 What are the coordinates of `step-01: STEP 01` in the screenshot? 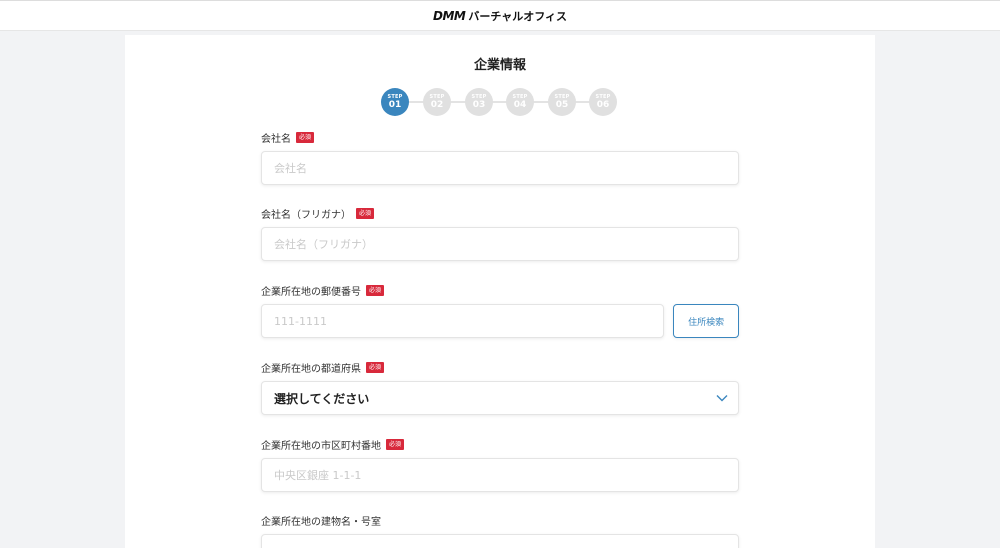 It's located at (395, 102).